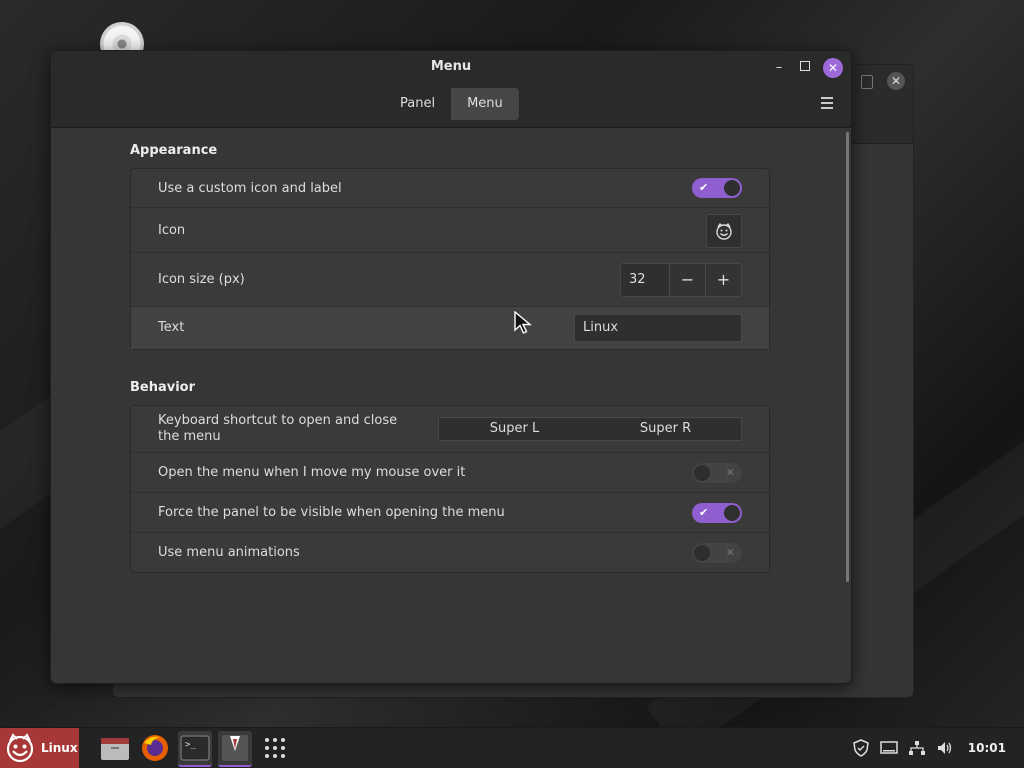 The height and width of the screenshot is (768, 1024). Describe the element at coordinates (987, 748) in the screenshot. I see `clock: 10:01` at that location.